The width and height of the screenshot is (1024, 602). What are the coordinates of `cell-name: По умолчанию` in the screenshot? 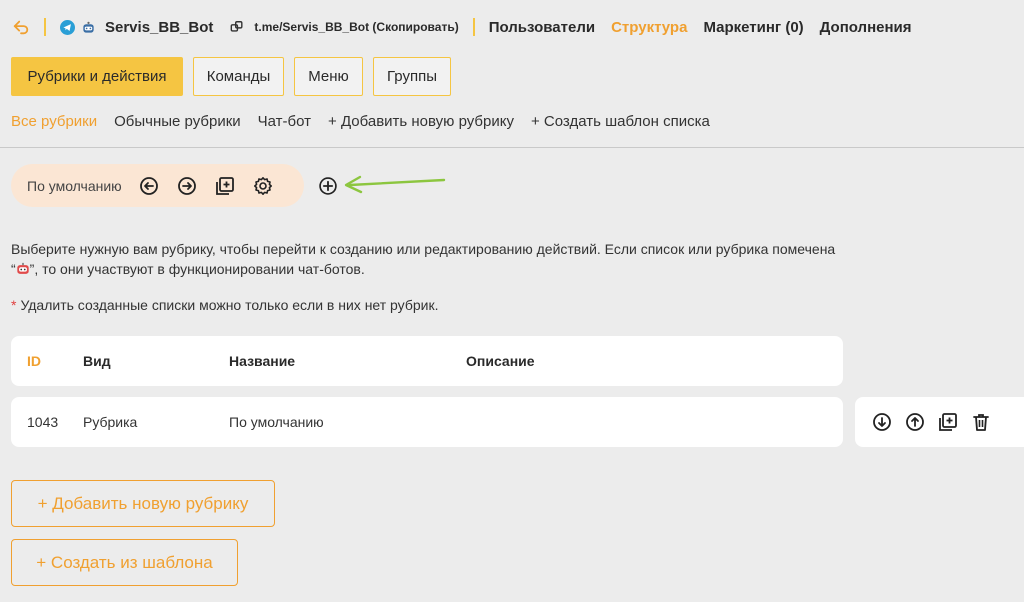 It's located at (276, 422).